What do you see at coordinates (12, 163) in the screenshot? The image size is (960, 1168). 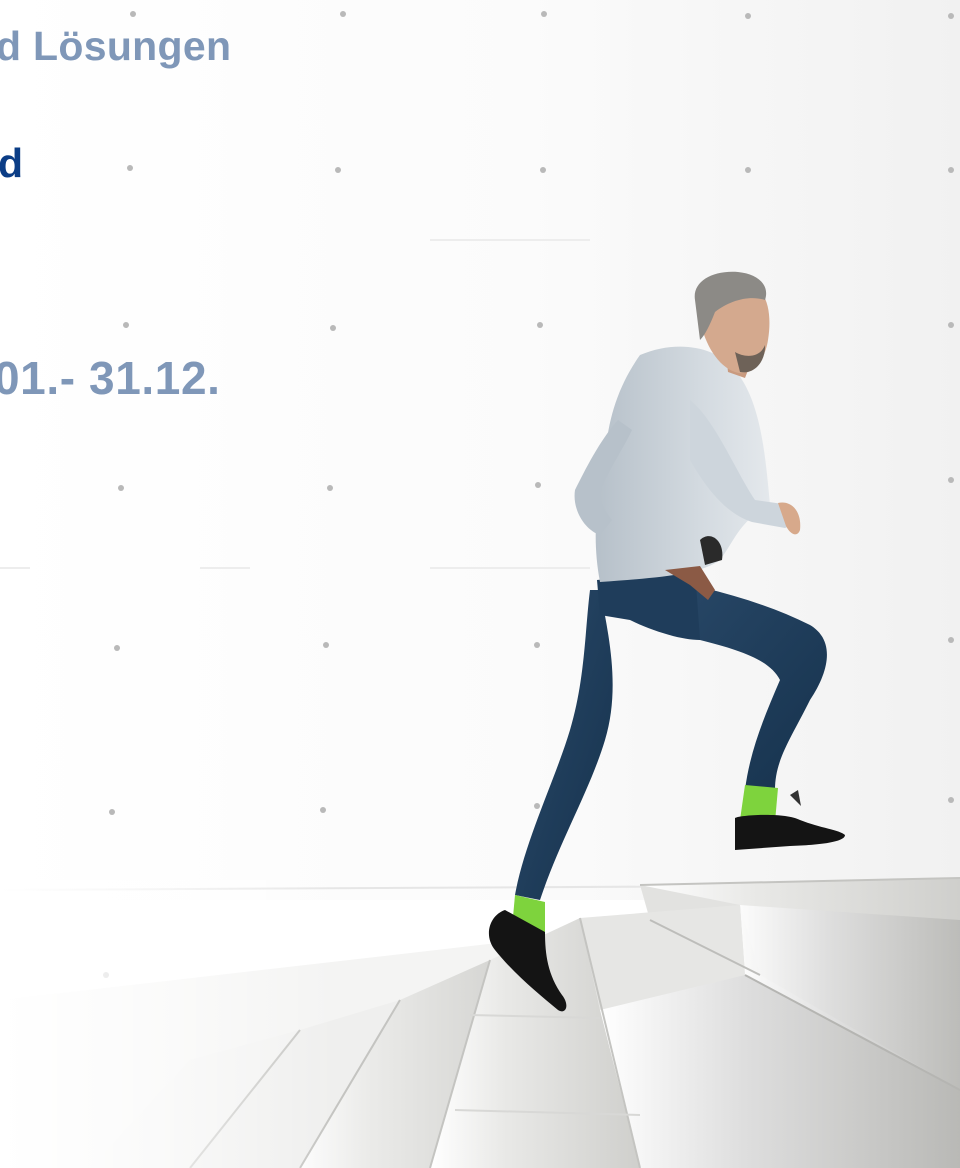 I see `headline-line-2: d` at bounding box center [12, 163].